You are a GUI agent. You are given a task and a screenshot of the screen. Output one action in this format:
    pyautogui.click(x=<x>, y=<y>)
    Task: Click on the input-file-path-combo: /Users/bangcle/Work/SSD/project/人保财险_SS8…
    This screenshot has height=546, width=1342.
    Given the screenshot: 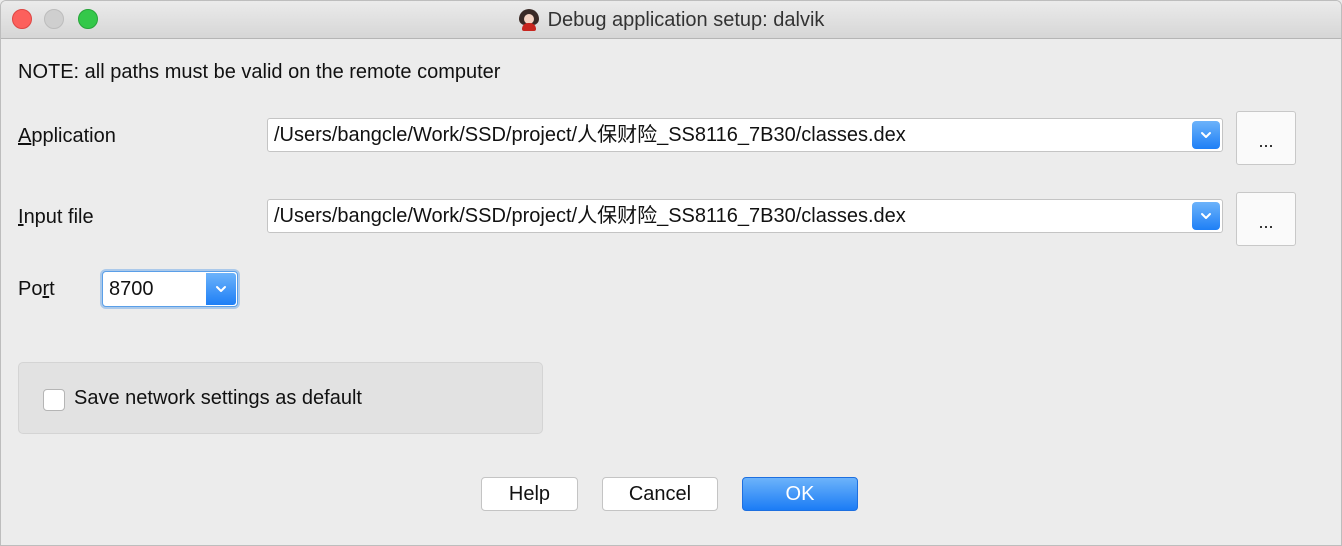 What is the action you would take?
    pyautogui.click(x=745, y=216)
    